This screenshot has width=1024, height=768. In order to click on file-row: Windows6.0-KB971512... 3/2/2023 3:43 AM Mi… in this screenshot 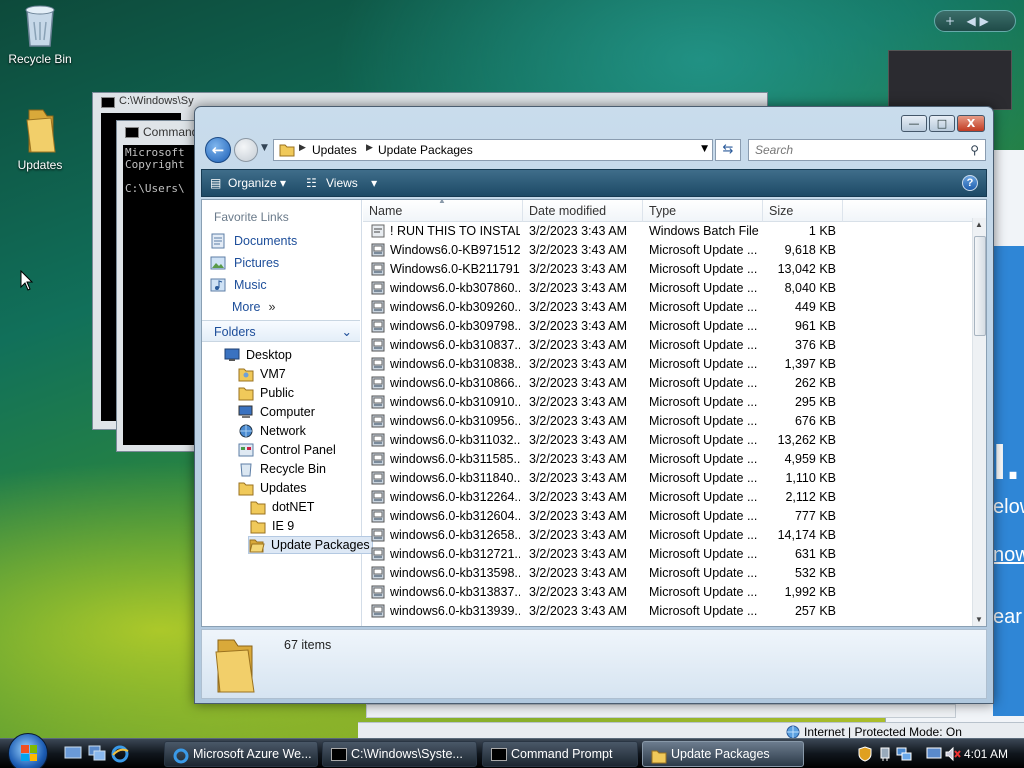, I will do `click(668, 250)`.